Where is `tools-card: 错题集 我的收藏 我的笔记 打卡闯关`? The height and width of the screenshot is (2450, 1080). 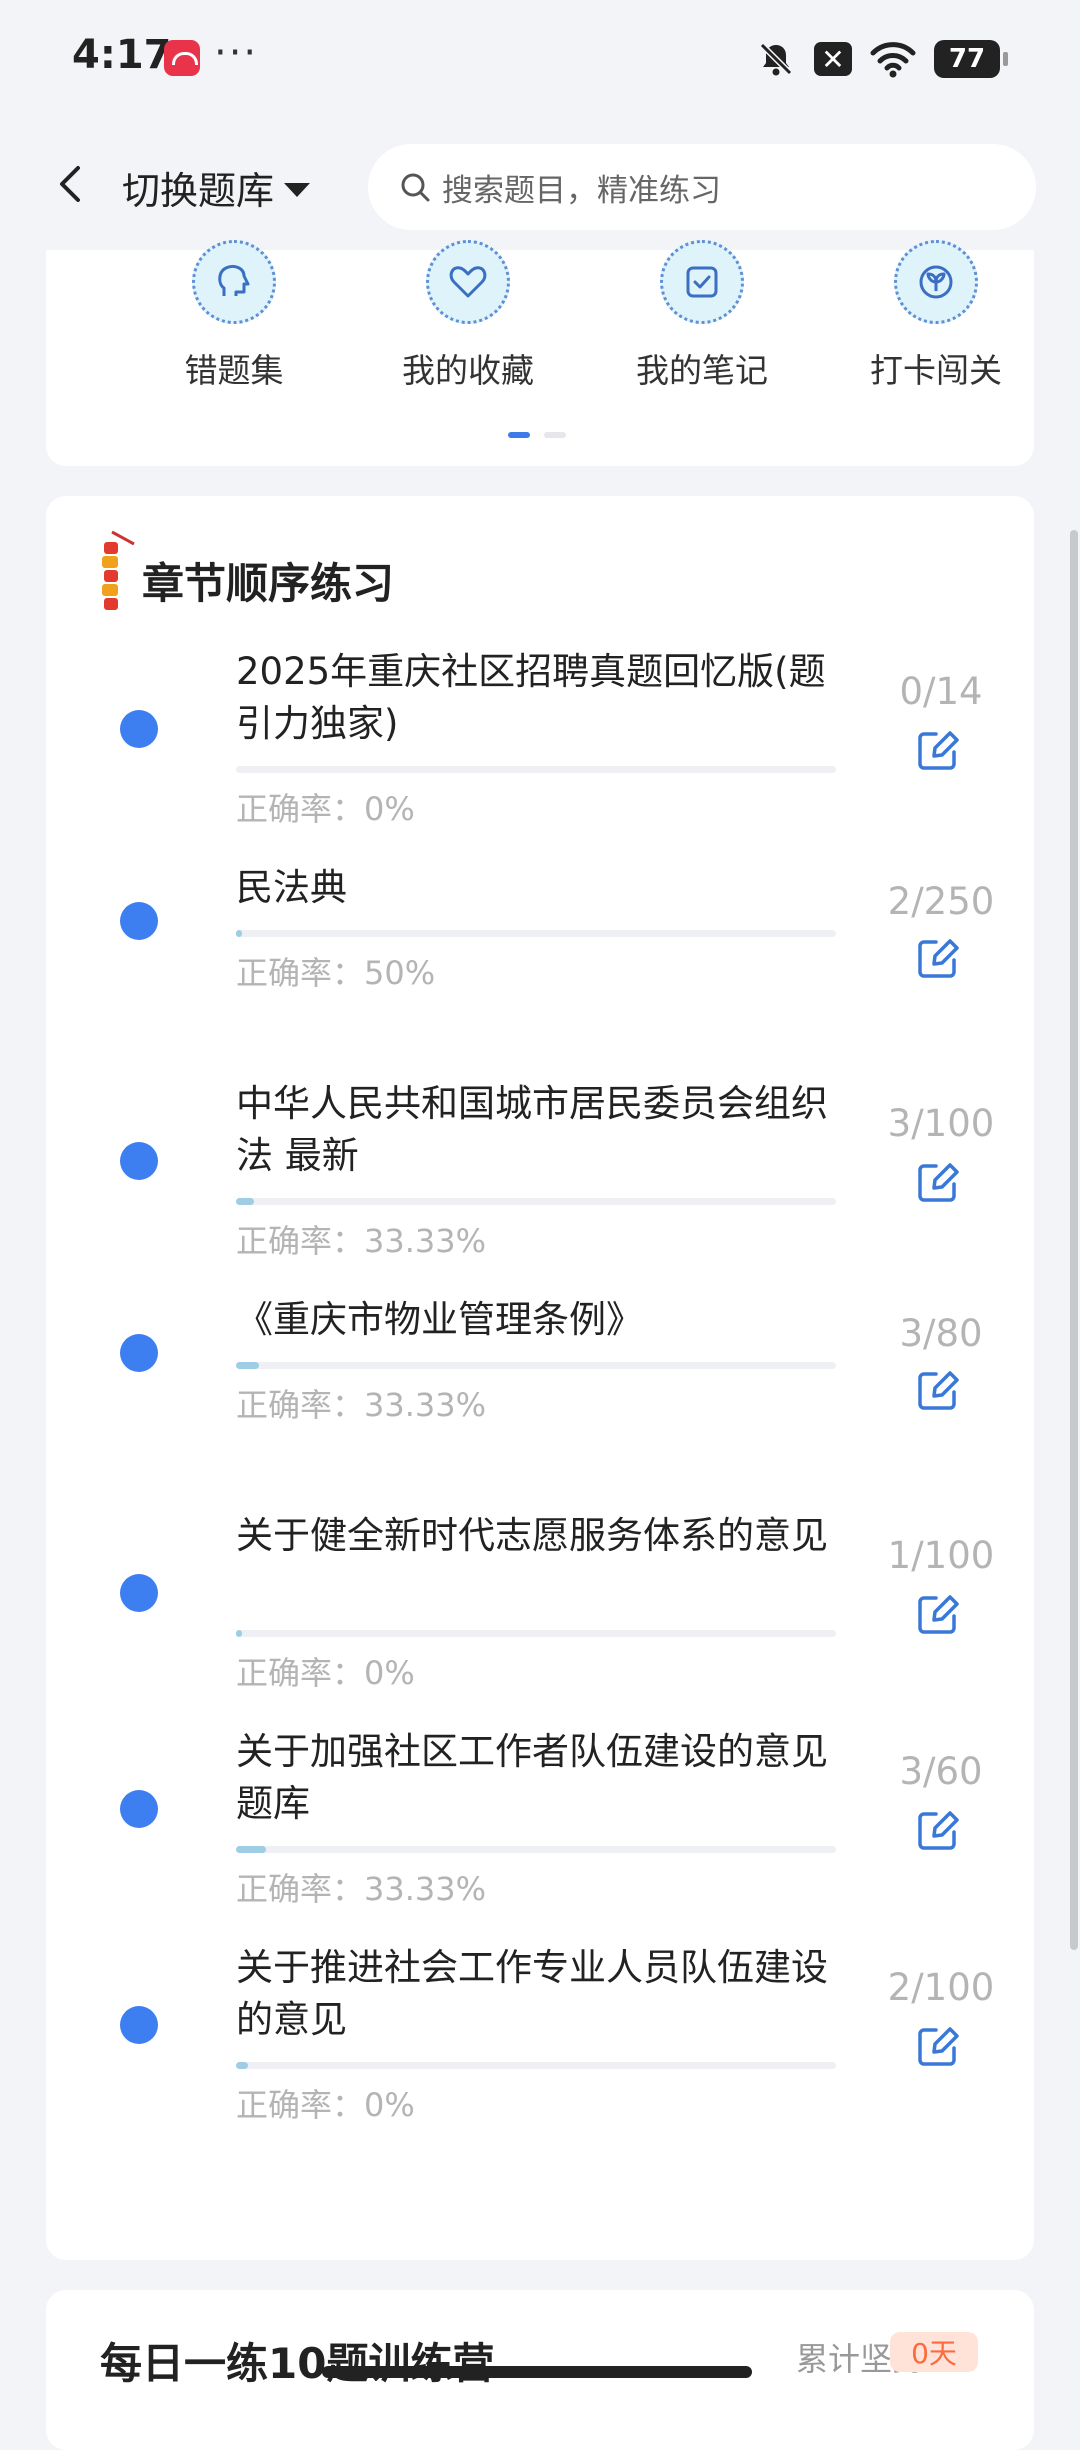 tools-card: 错题集 我的收藏 我的笔记 打卡闯关 is located at coordinates (541, 353).